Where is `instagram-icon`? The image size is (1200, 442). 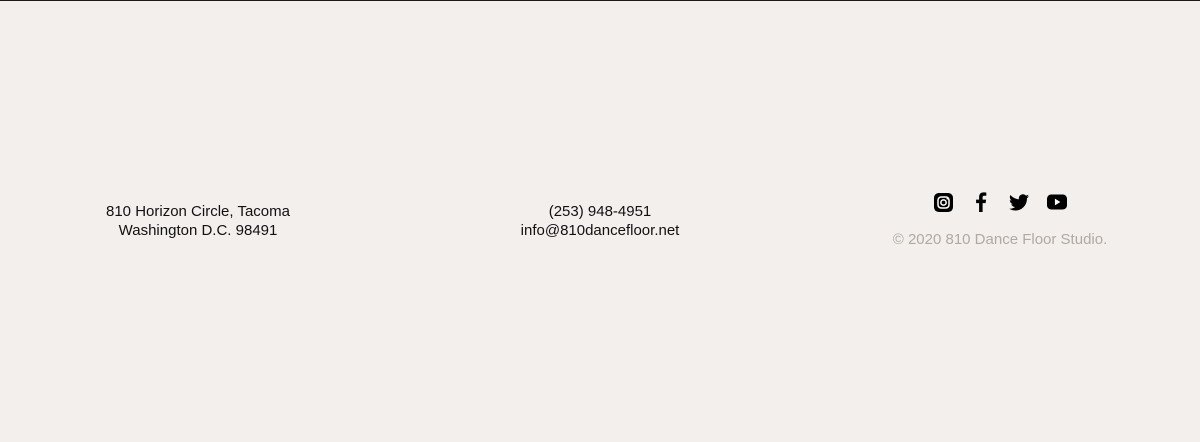 instagram-icon is located at coordinates (943, 202).